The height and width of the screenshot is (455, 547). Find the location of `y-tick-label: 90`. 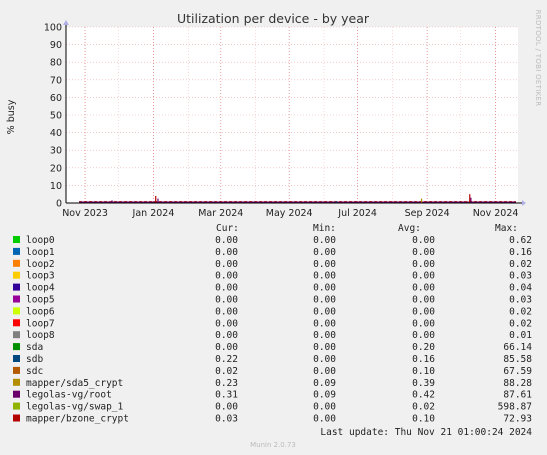

y-tick-label: 90 is located at coordinates (56, 45).